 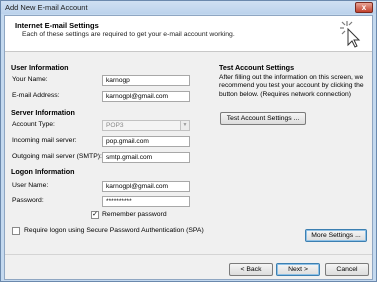 I want to click on server-info-heading: Server Information, so click(x=43, y=112).